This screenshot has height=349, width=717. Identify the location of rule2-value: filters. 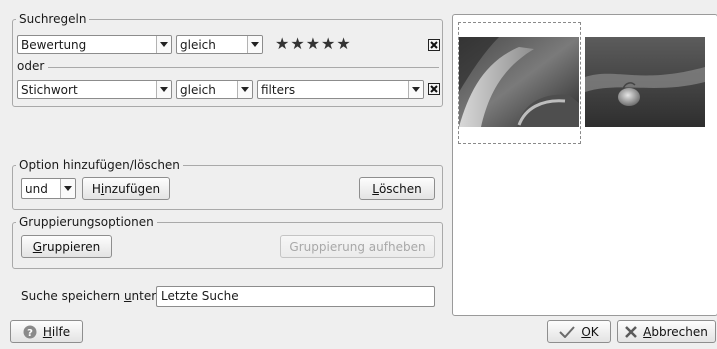
(278, 89).